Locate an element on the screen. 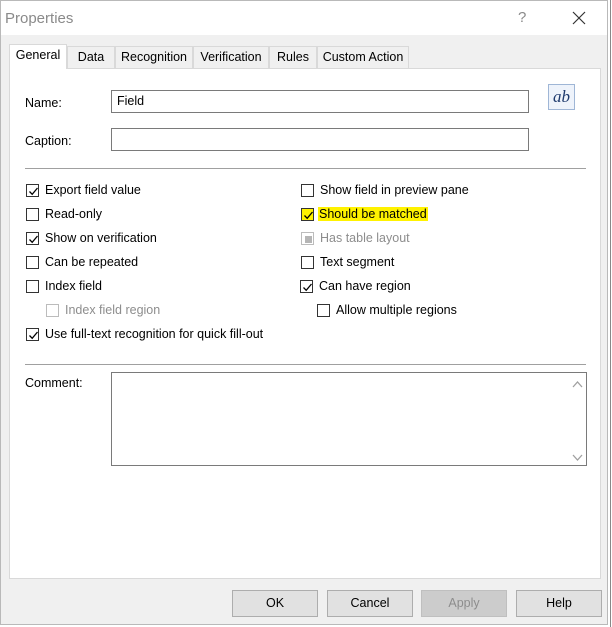 This screenshot has height=627, width=612. help-icon: ? is located at coordinates (522, 17).